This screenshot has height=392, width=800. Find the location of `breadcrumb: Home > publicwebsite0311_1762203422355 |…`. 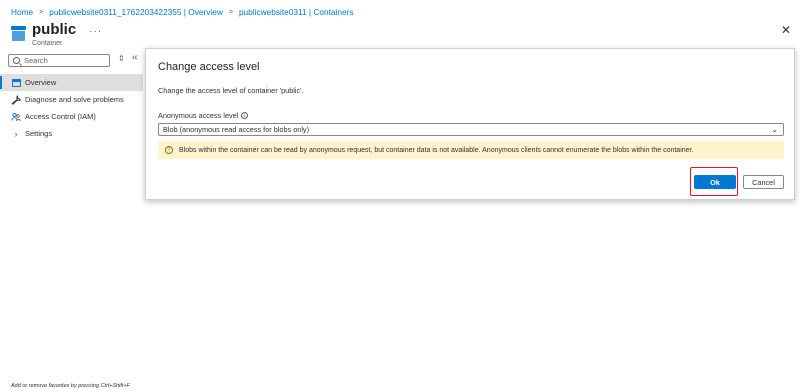

breadcrumb: Home > publicwebsite0311_1762203422355 |… is located at coordinates (182, 12).